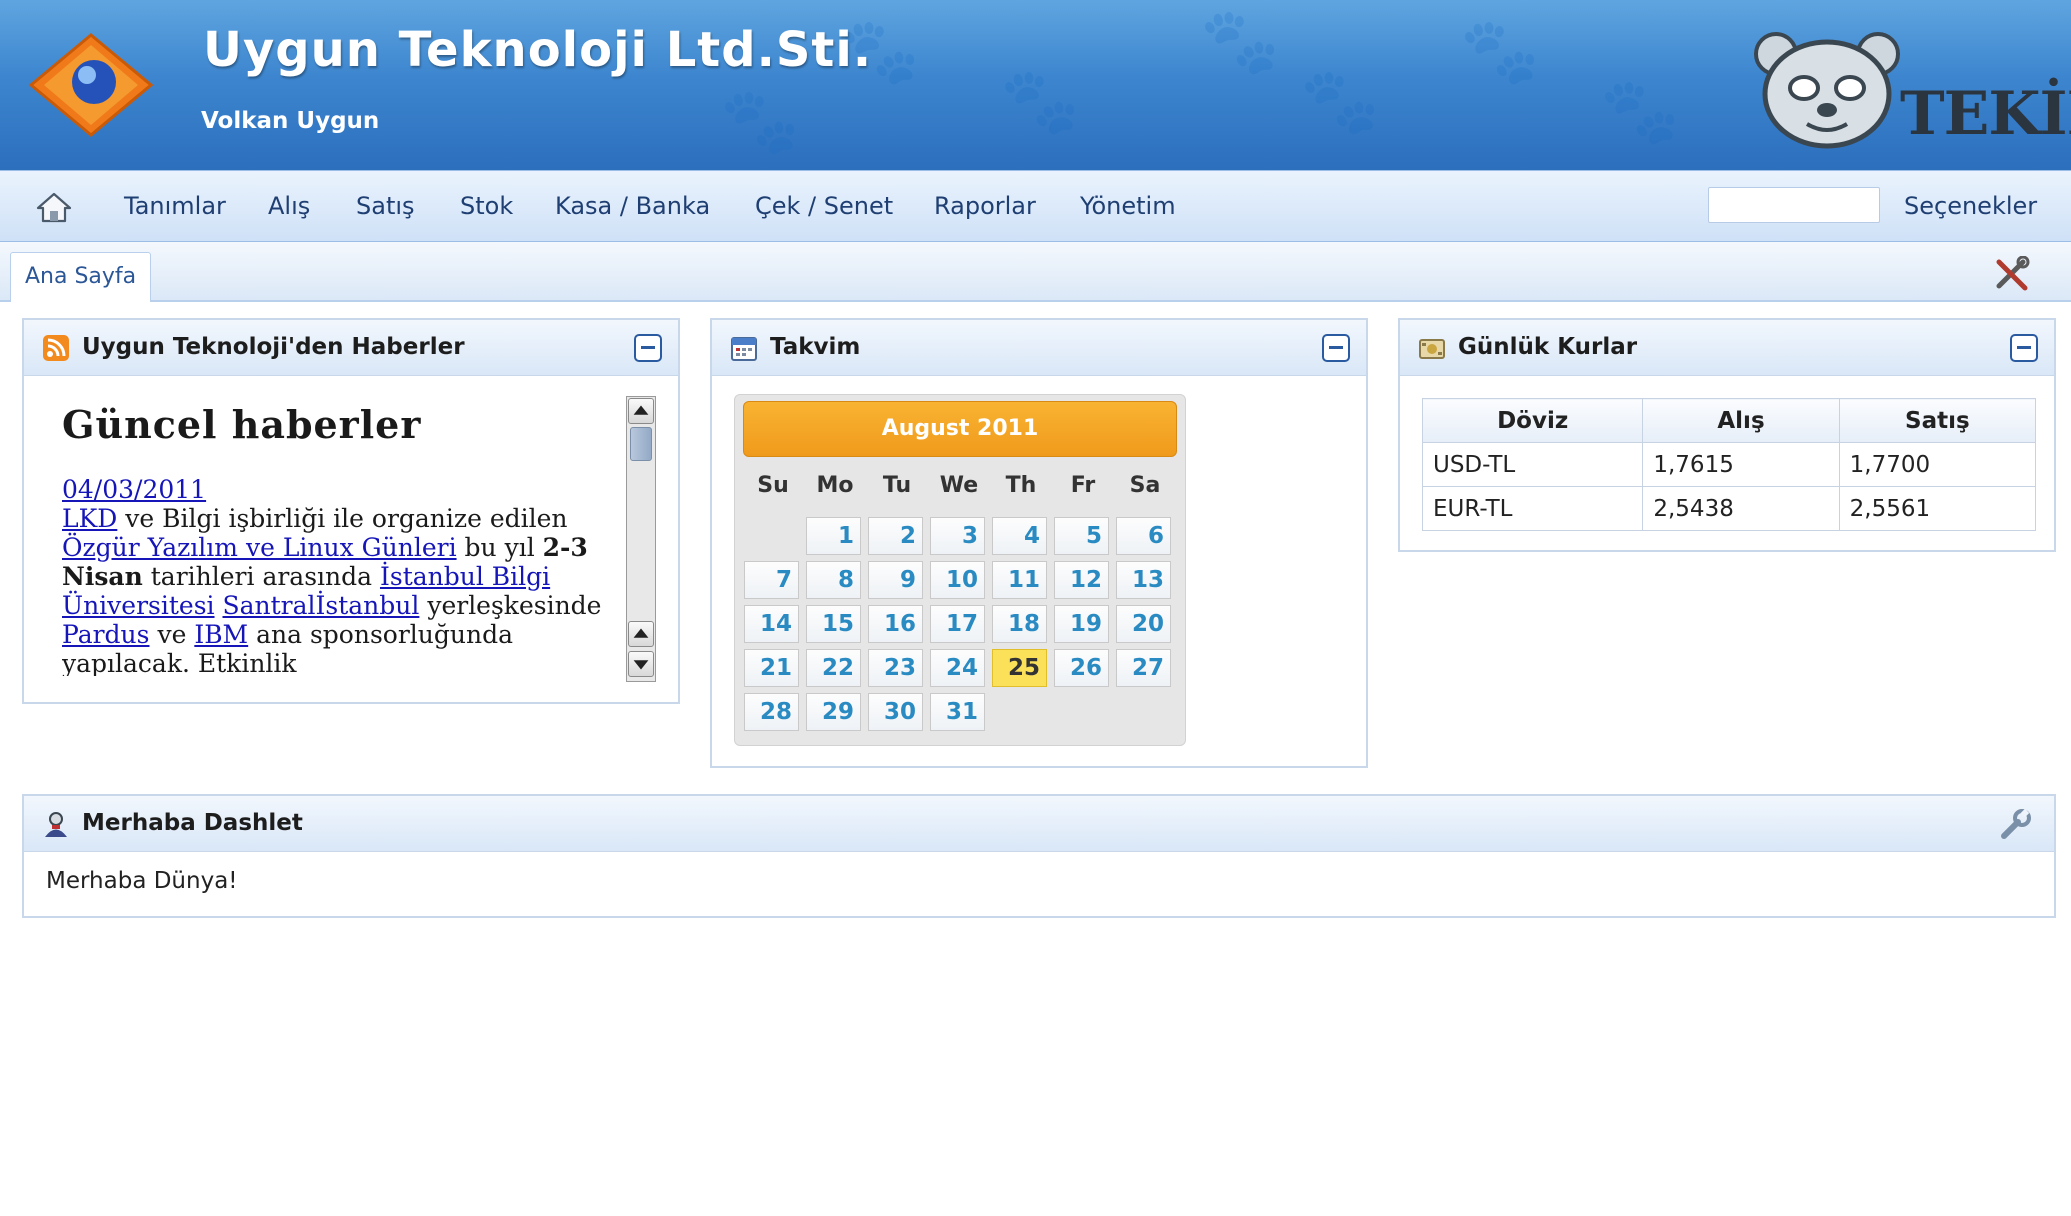  What do you see at coordinates (1729, 508) in the screenshot?
I see `table-row: EUR-TL 2,5438 2,5561` at bounding box center [1729, 508].